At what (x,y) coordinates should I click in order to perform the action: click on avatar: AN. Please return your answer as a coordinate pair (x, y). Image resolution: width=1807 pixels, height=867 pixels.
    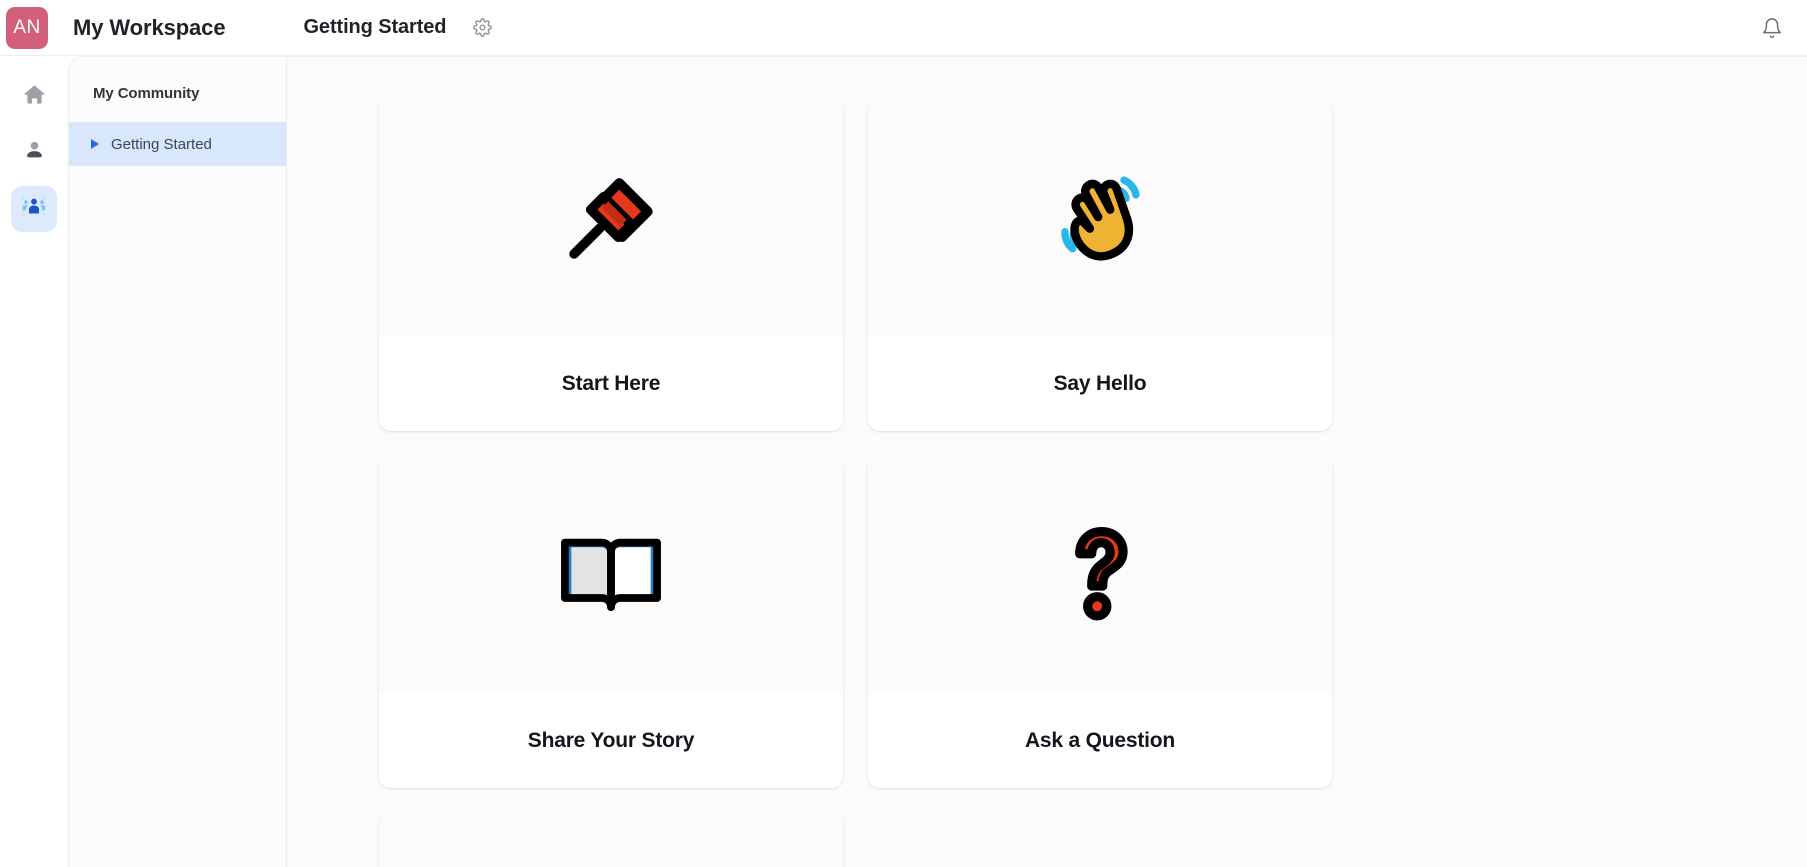
    Looking at the image, I should click on (27, 27).